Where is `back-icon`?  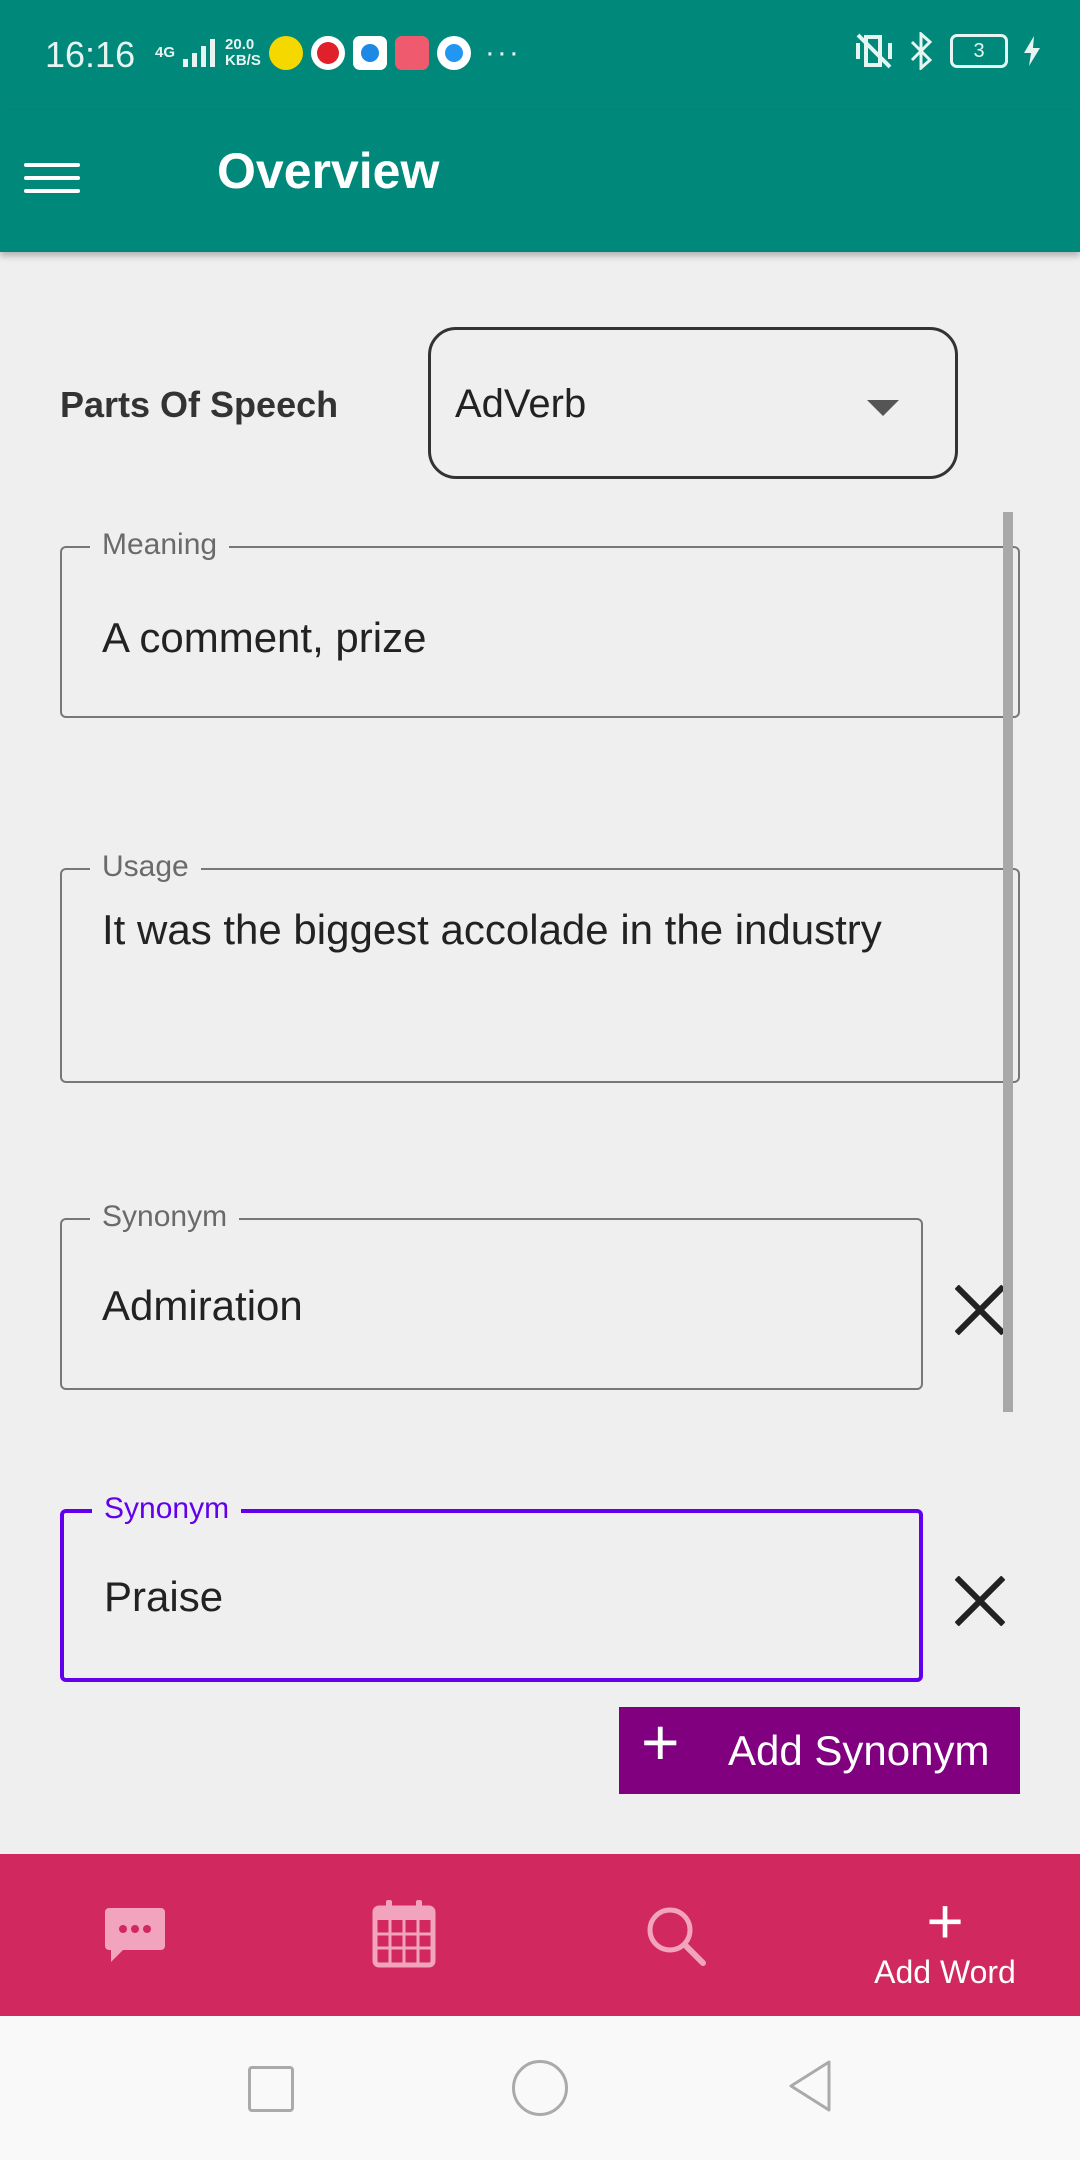
back-icon is located at coordinates (810, 2086).